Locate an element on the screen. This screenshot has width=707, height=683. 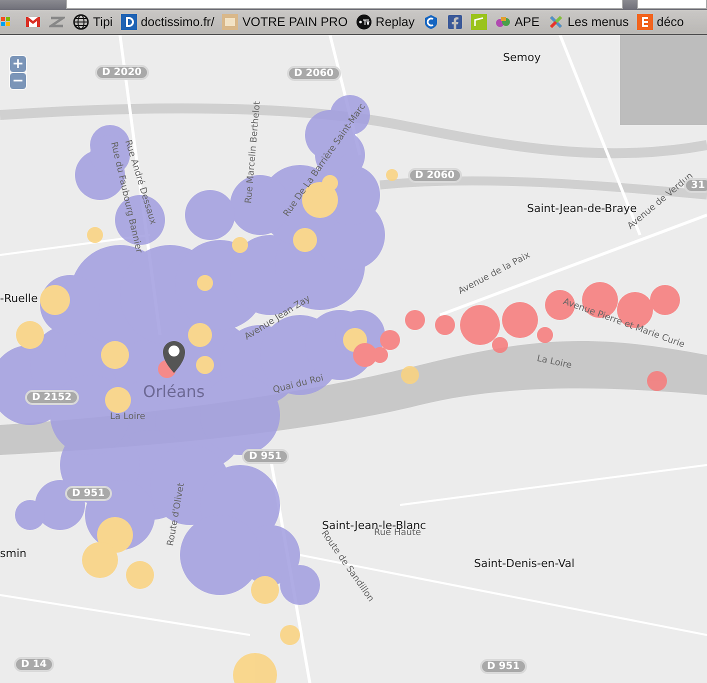
map-pin-icon is located at coordinates (174, 357).